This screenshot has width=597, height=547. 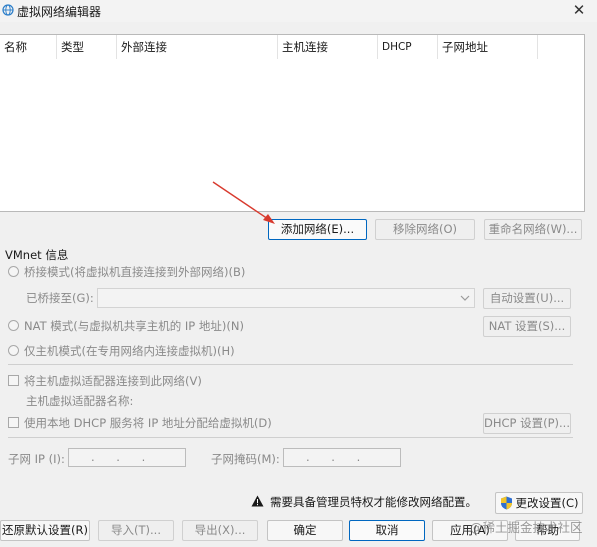 I want to click on dhcp-checkbox, so click(x=13, y=422).